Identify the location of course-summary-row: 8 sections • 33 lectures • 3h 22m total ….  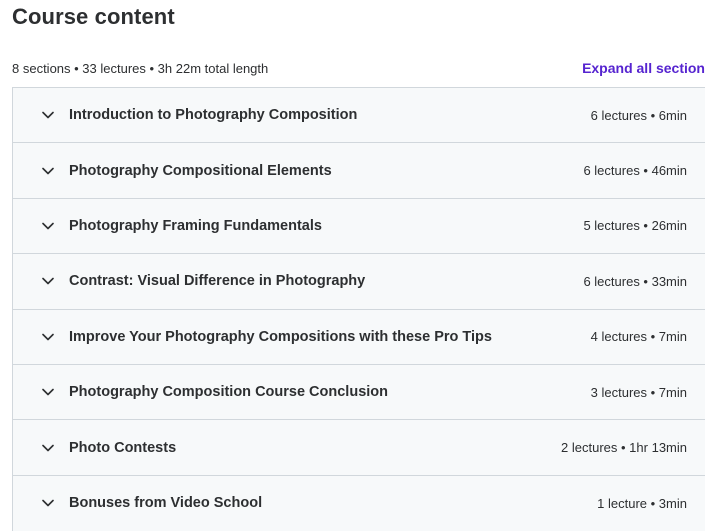
(358, 68).